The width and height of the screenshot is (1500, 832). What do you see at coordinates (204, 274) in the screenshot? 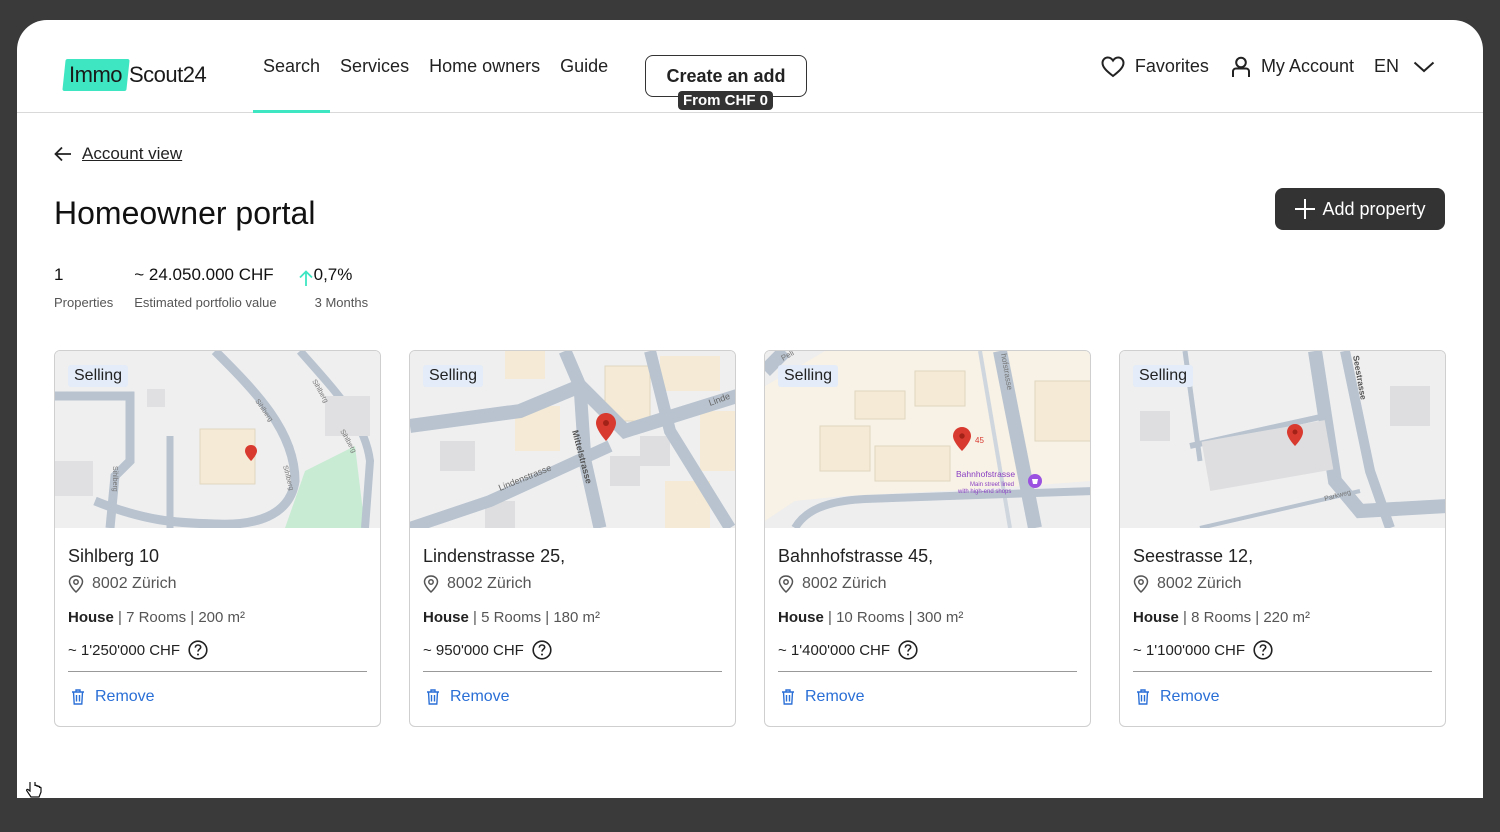
I see `portfolio-value: ~ 24.050.000 CHF` at bounding box center [204, 274].